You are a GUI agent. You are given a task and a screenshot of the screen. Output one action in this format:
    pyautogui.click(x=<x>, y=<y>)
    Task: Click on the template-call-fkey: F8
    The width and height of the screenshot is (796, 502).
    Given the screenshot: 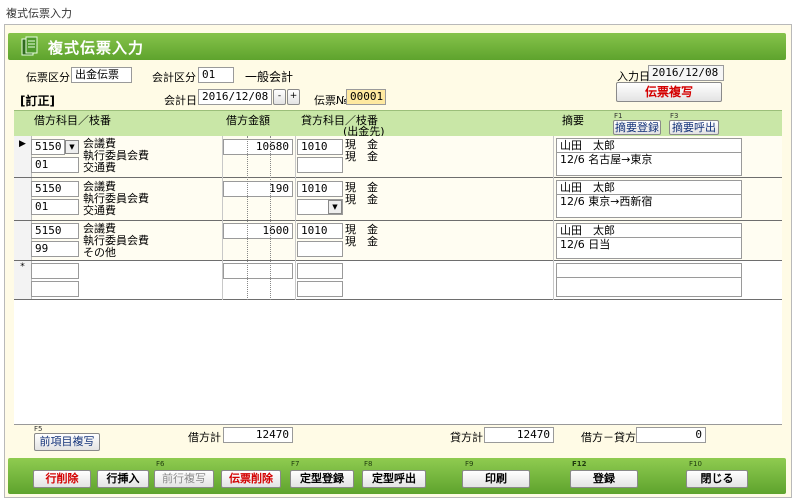 What is the action you would take?
    pyautogui.click(x=368, y=464)
    